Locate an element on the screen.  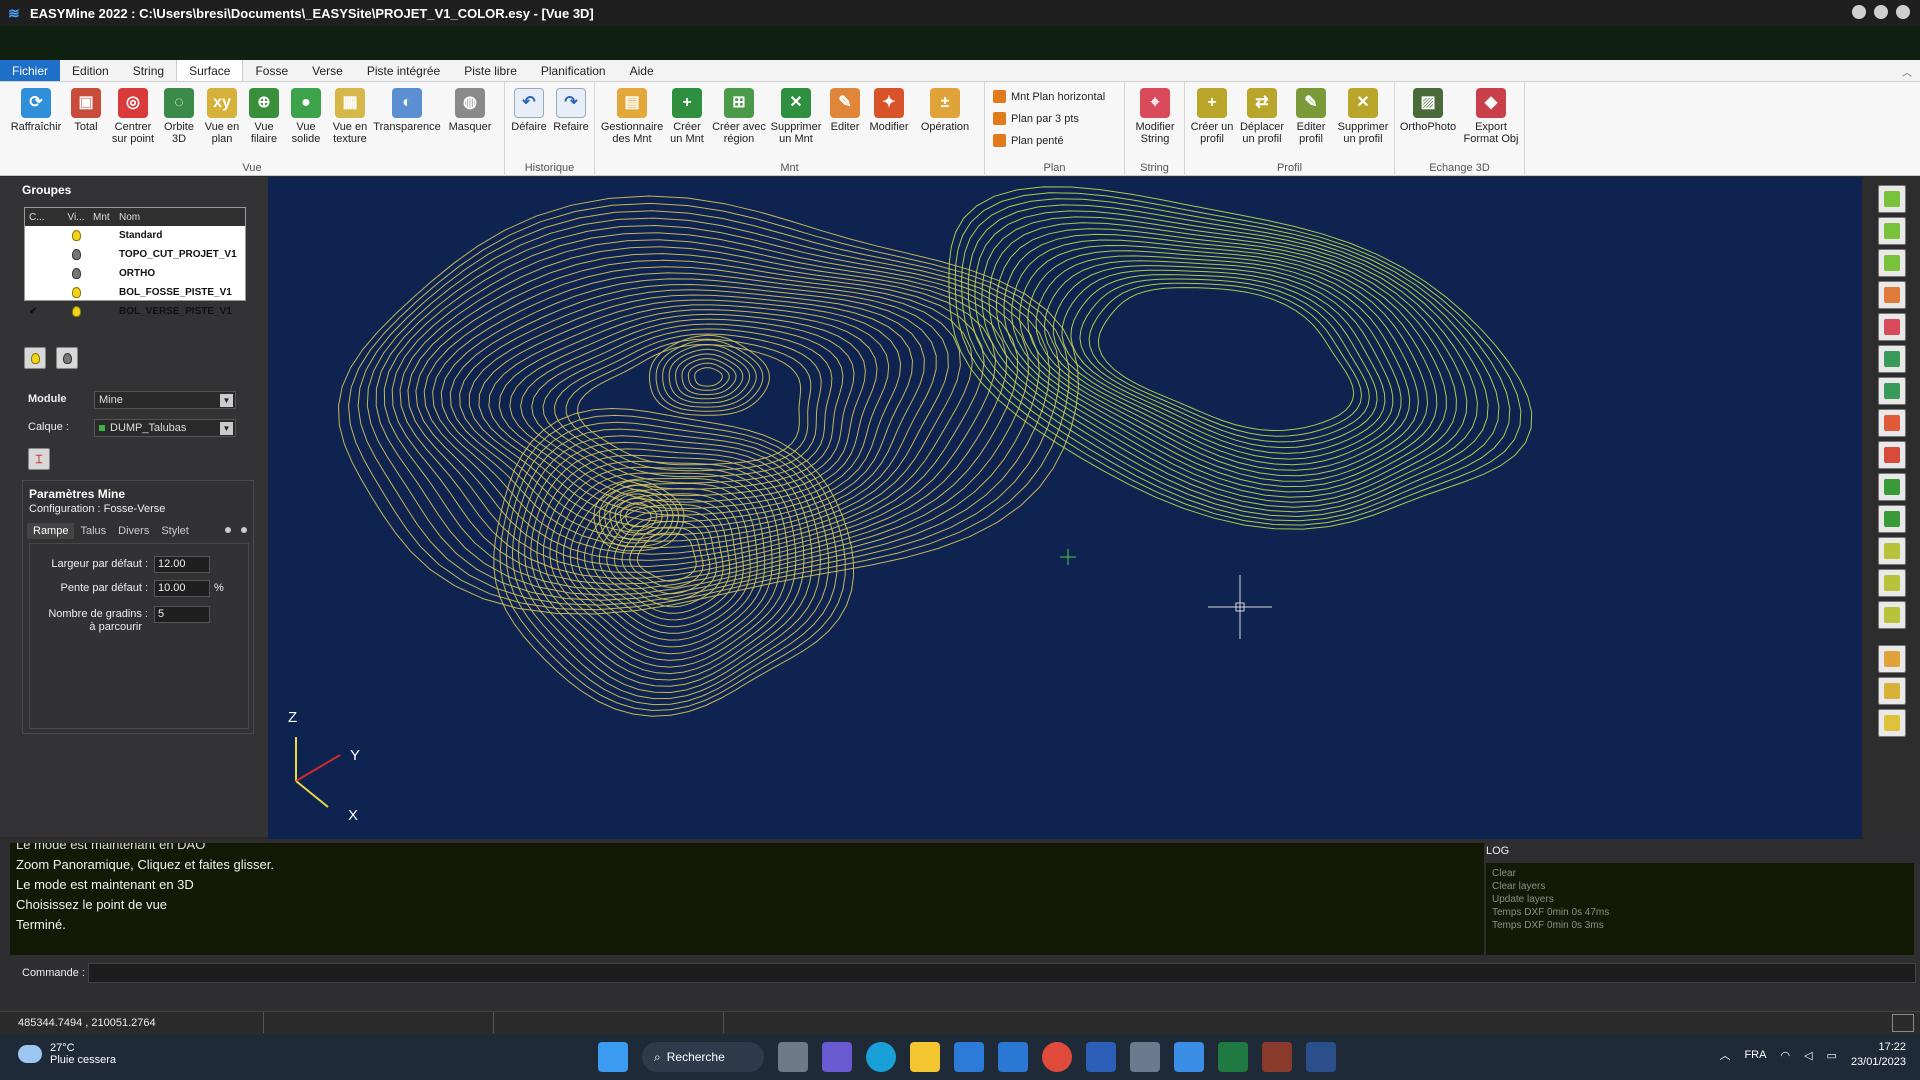
scroll-left-dot is located at coordinates (228, 530).